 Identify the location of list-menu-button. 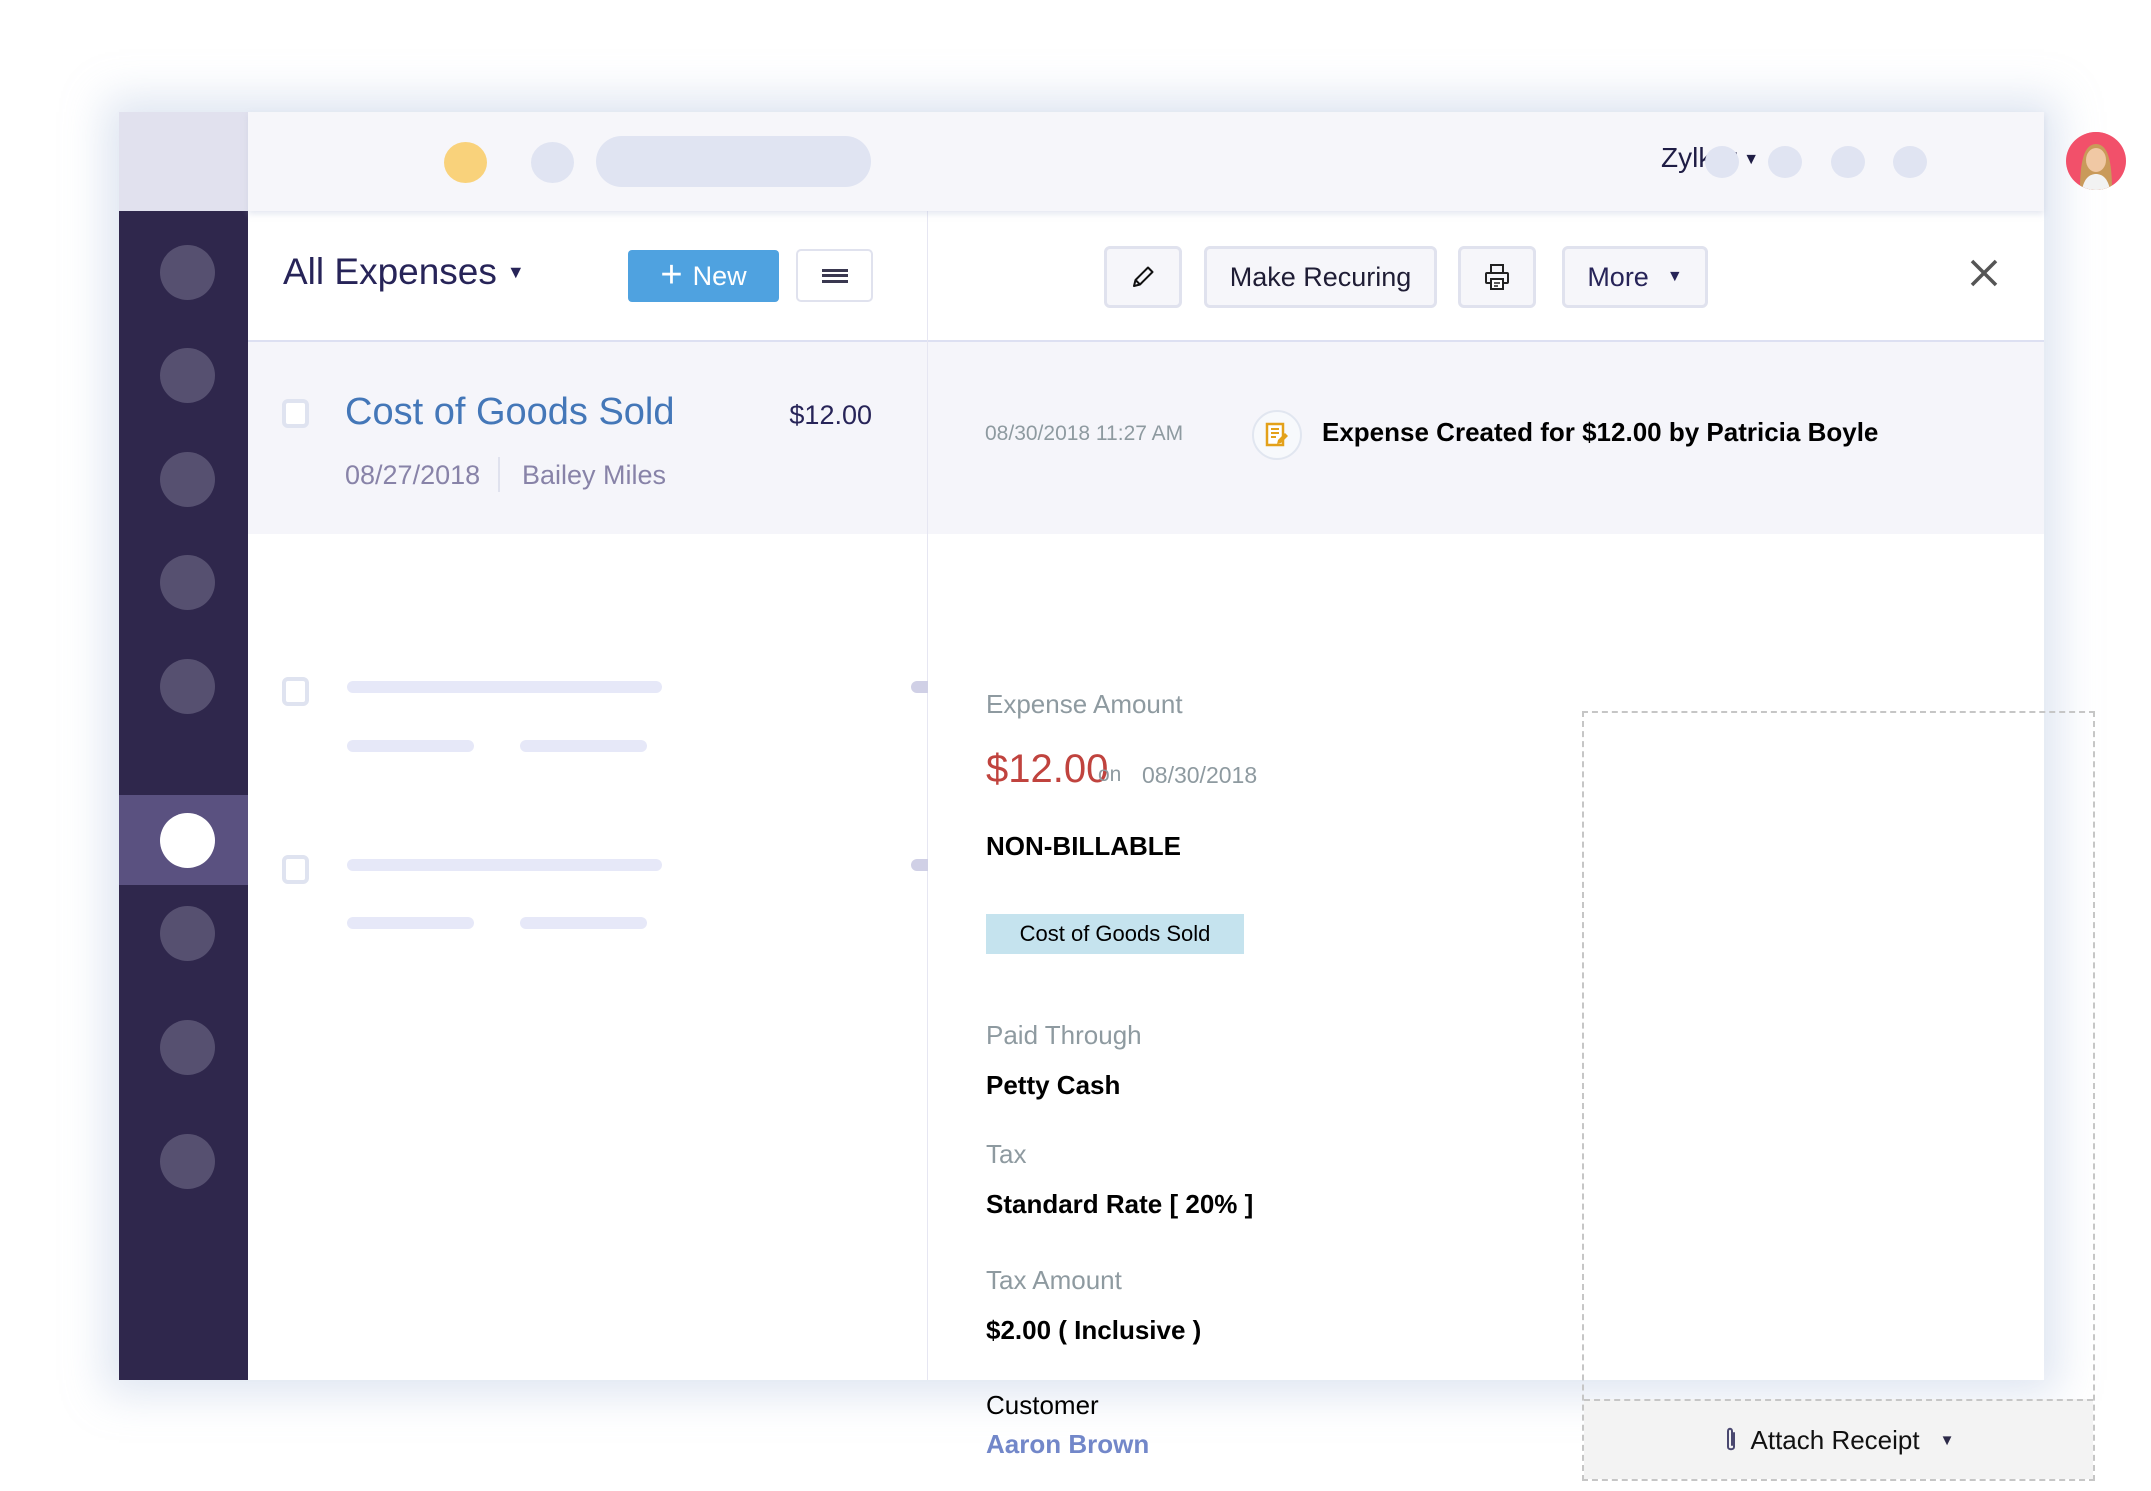
(834, 275).